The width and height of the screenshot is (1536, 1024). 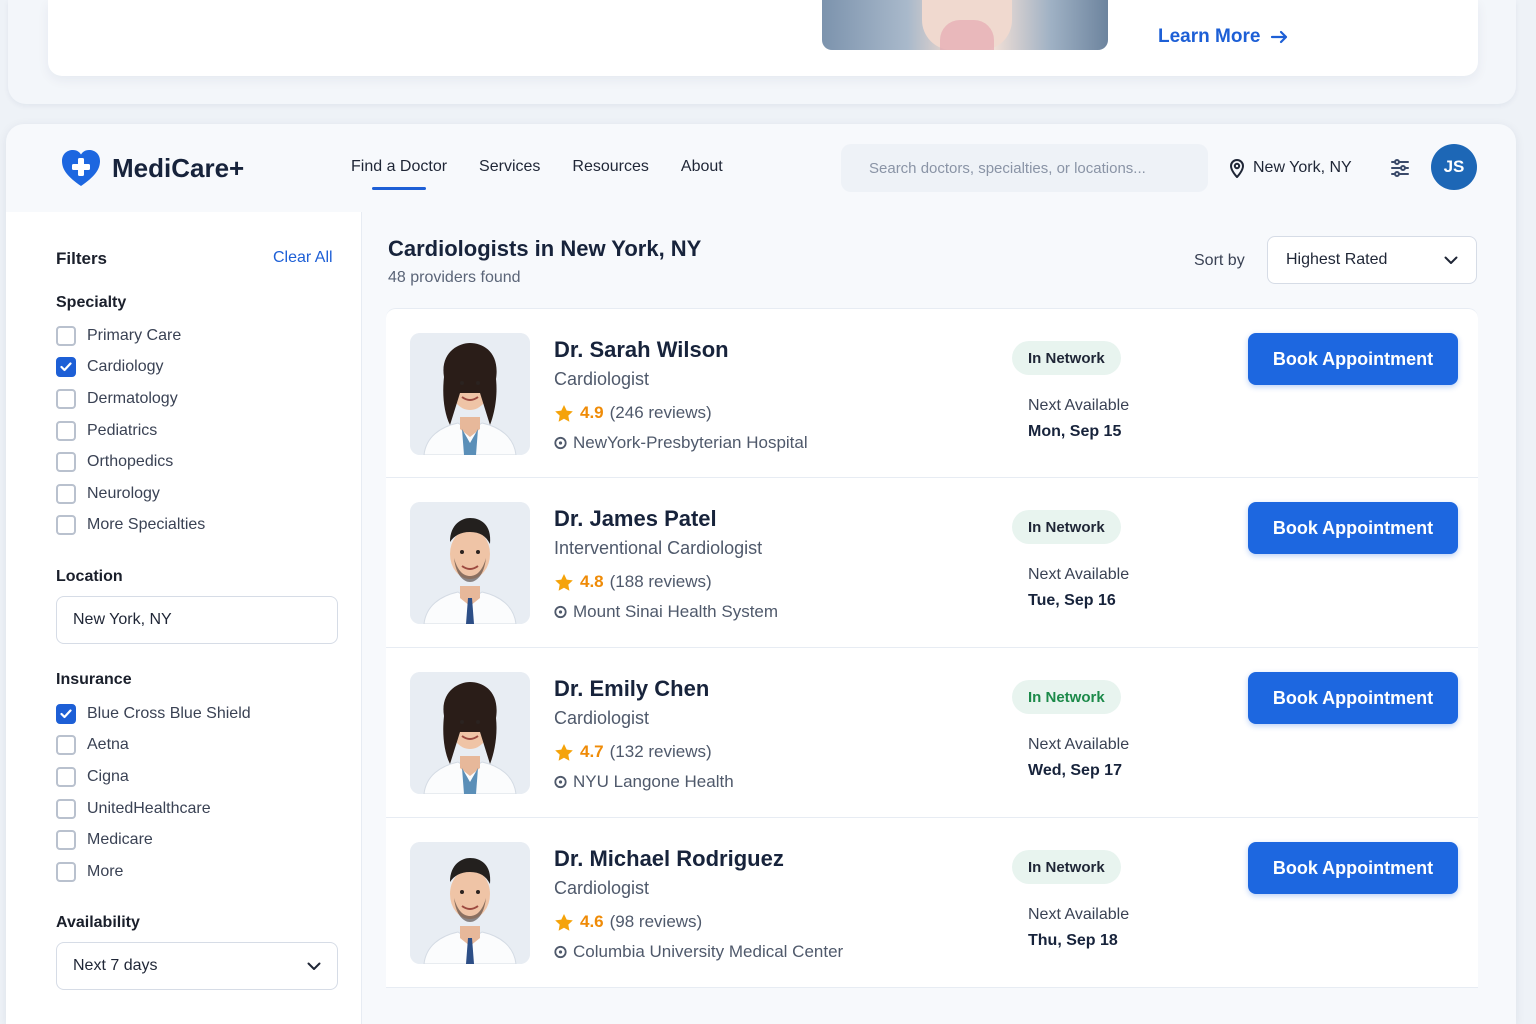 I want to click on search-input, so click(x=1024, y=168).